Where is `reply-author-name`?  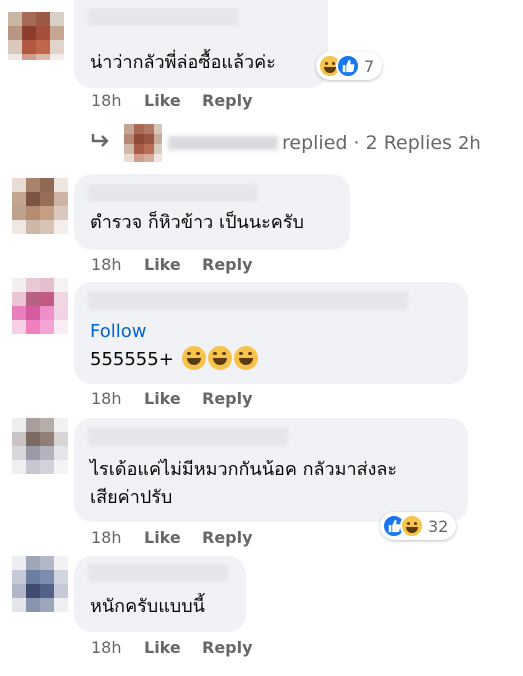 reply-author-name is located at coordinates (223, 143).